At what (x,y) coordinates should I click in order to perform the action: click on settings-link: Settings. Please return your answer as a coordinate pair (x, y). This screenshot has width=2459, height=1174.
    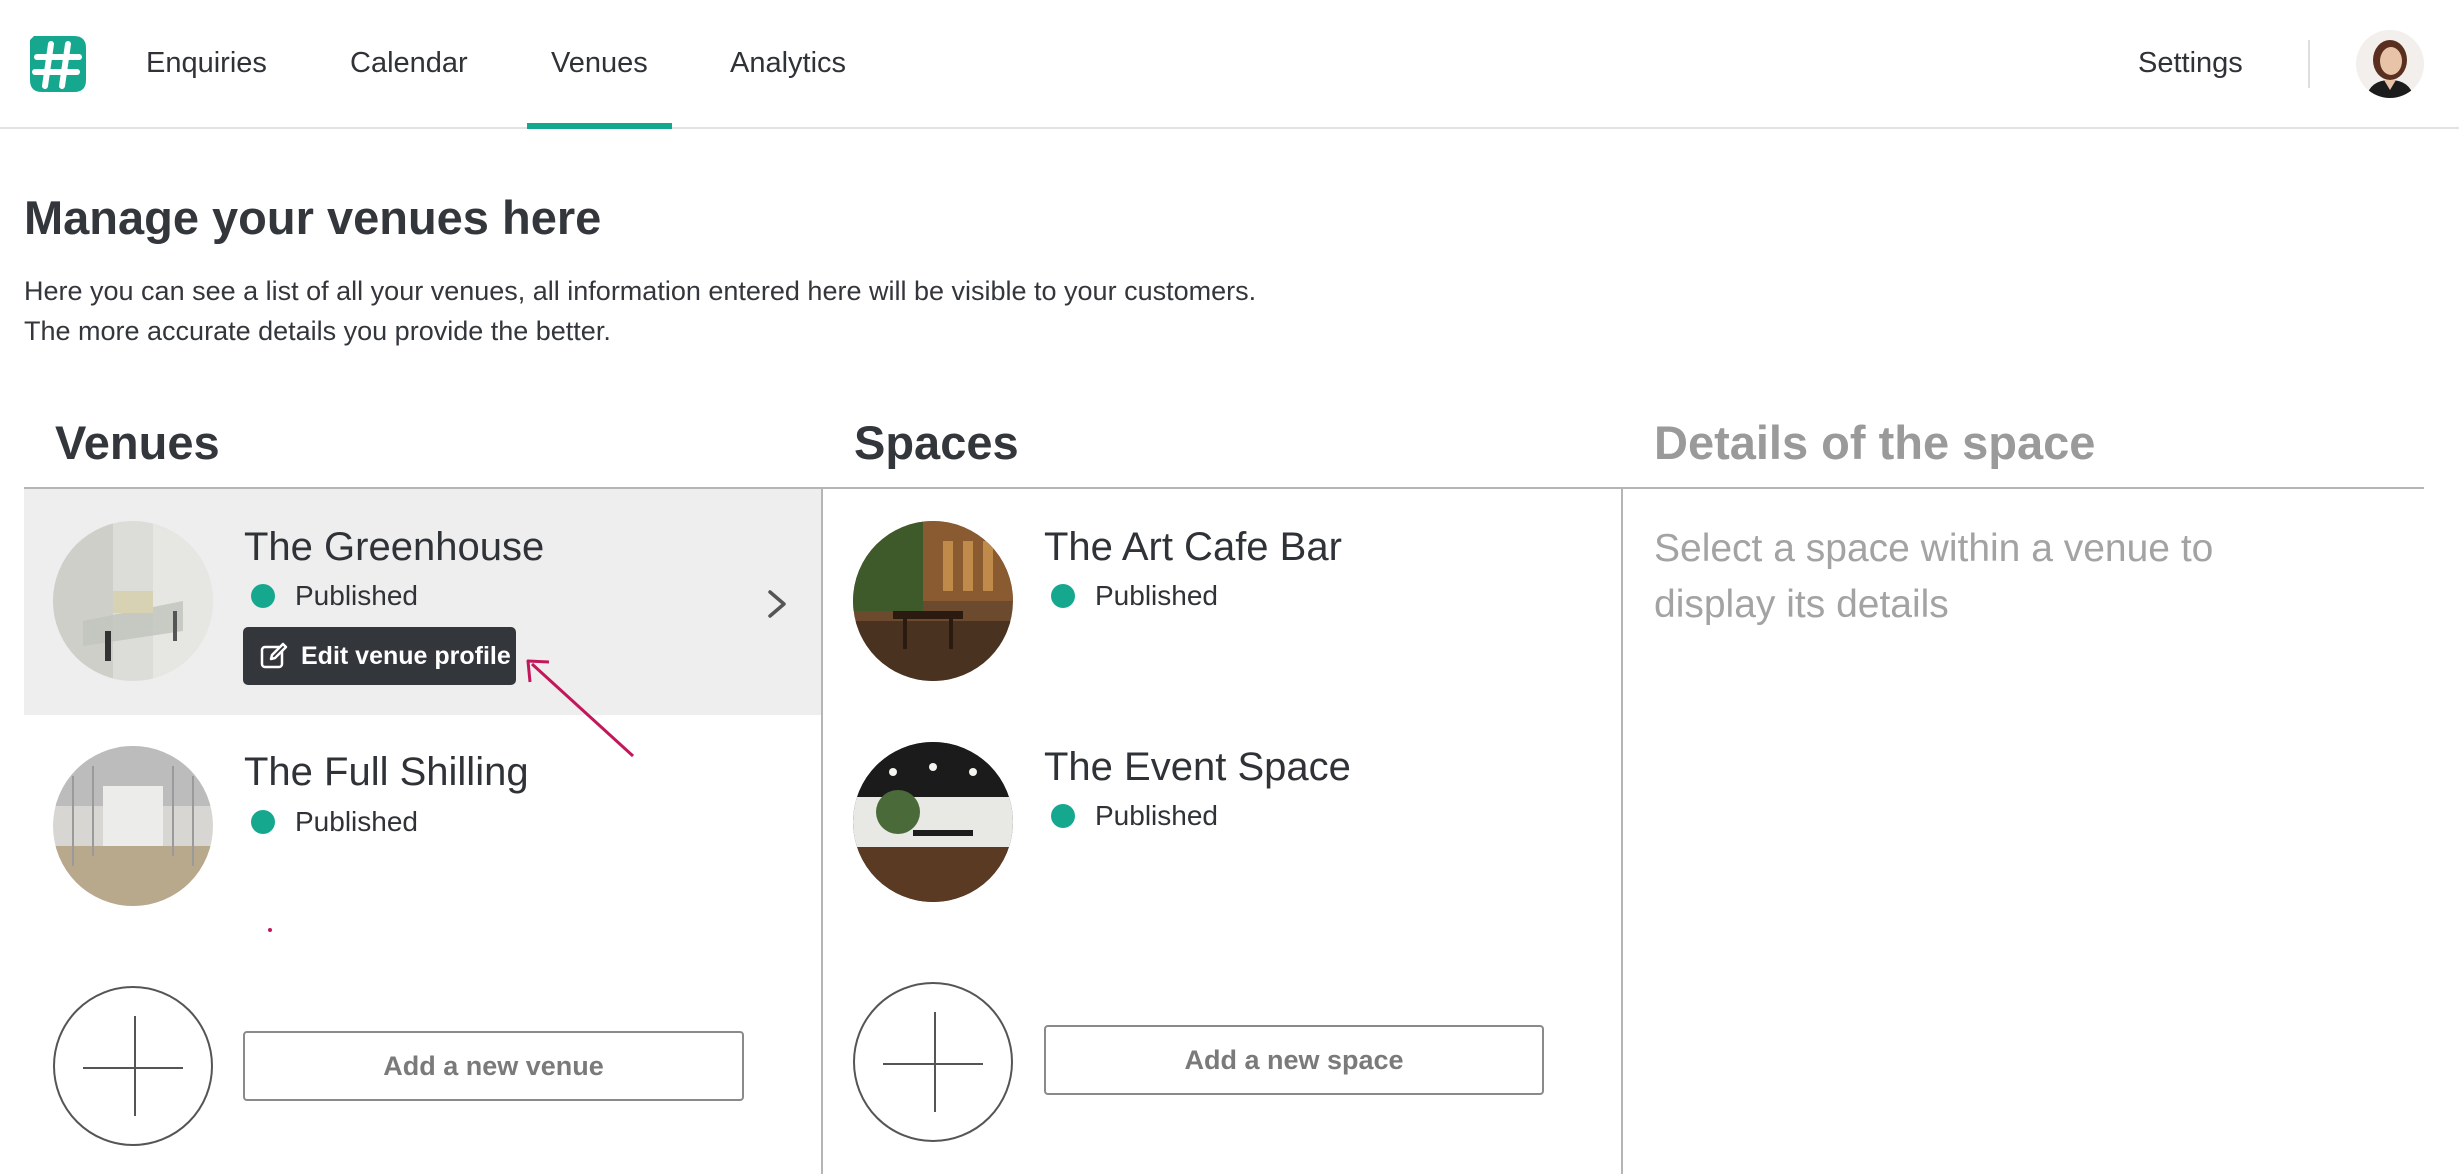
    Looking at the image, I should click on (2190, 63).